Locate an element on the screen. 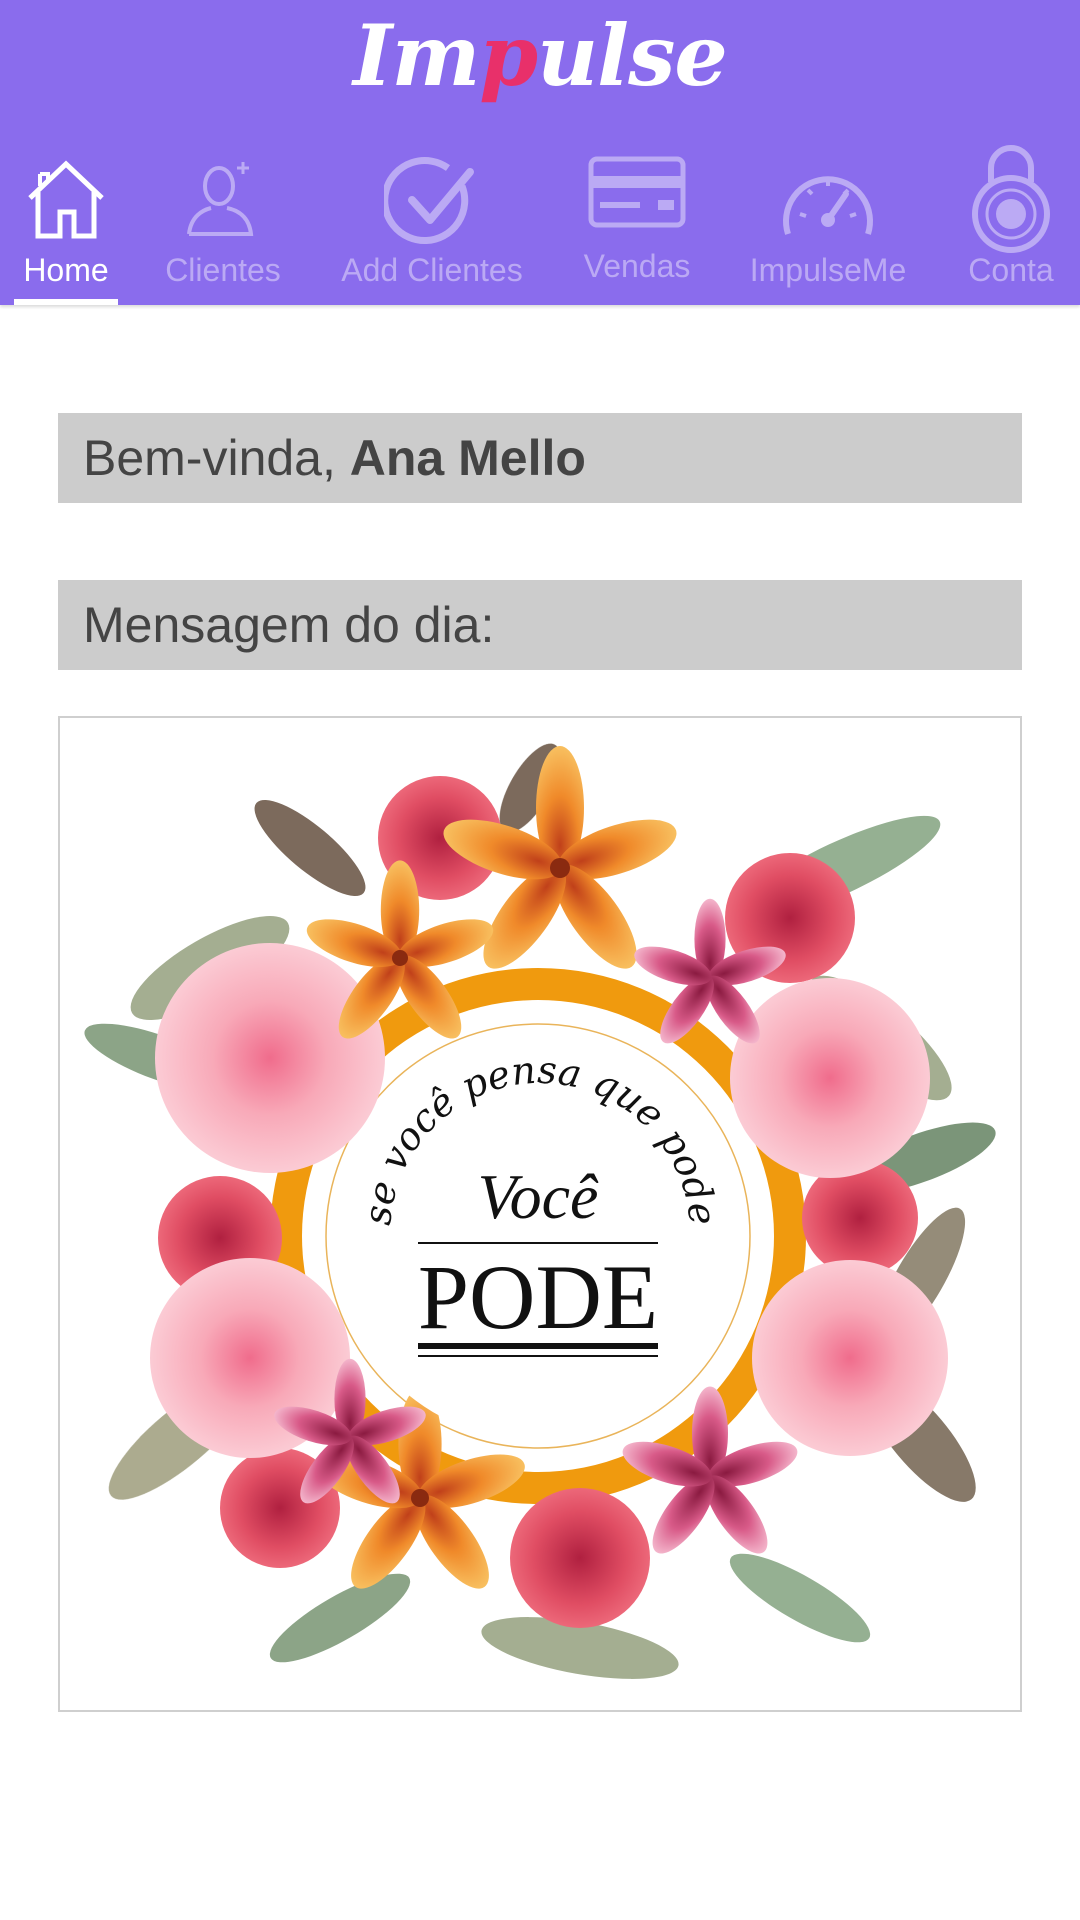  tab-home-label: Home is located at coordinates (66, 270).